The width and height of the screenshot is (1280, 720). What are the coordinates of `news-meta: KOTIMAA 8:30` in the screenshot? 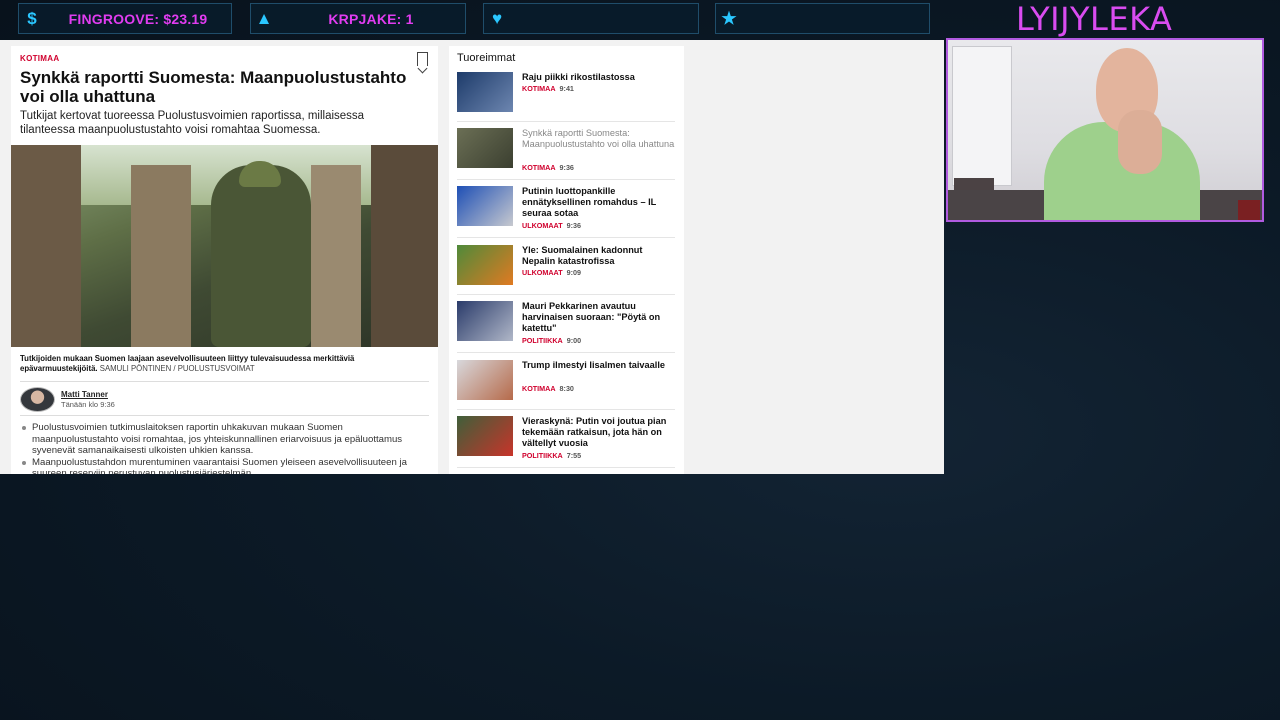 It's located at (548, 388).